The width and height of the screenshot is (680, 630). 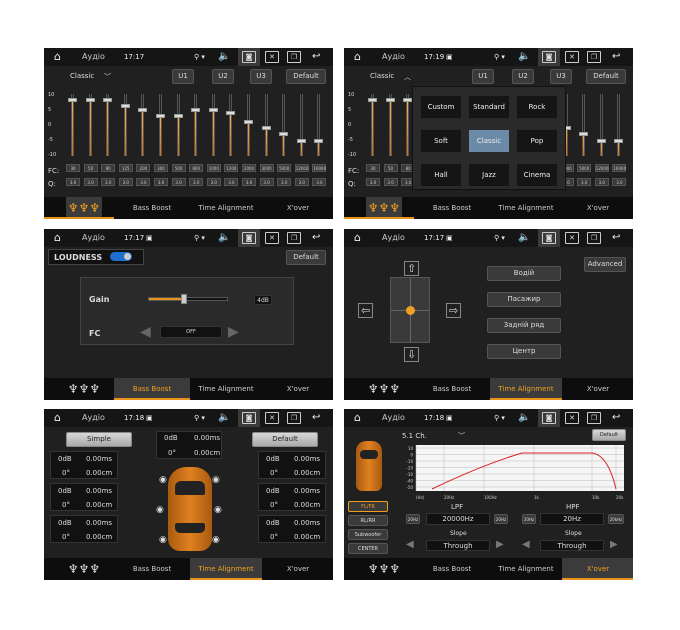 I want to click on home-icon: ⌂, so click(x=357, y=238).